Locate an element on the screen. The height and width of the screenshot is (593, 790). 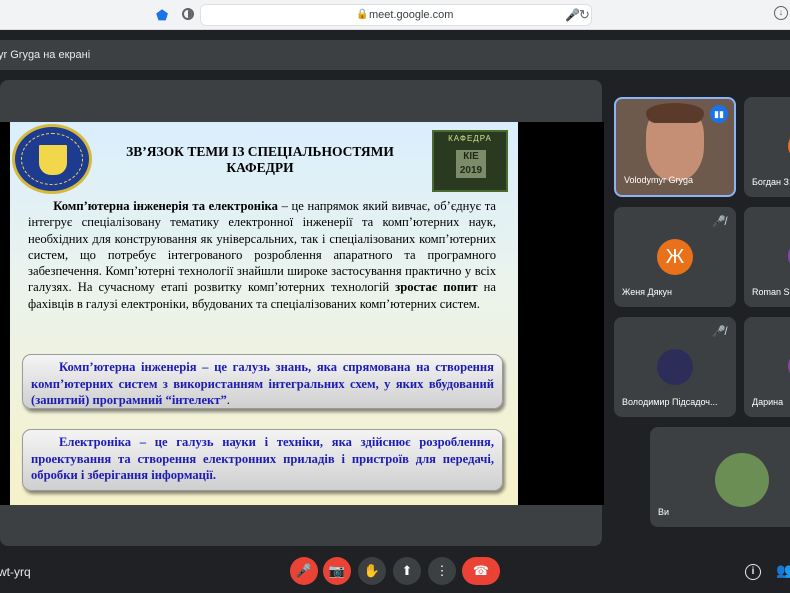
microphone-icon: 🎤 is located at coordinates (572, 15).